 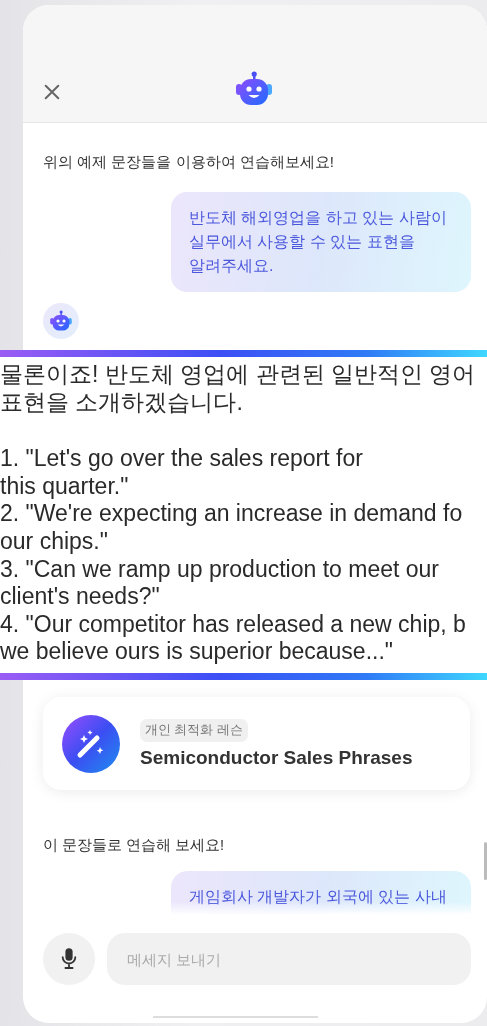 I want to click on lesson-title: Semiconductor Sales Phrases, so click(x=276, y=757).